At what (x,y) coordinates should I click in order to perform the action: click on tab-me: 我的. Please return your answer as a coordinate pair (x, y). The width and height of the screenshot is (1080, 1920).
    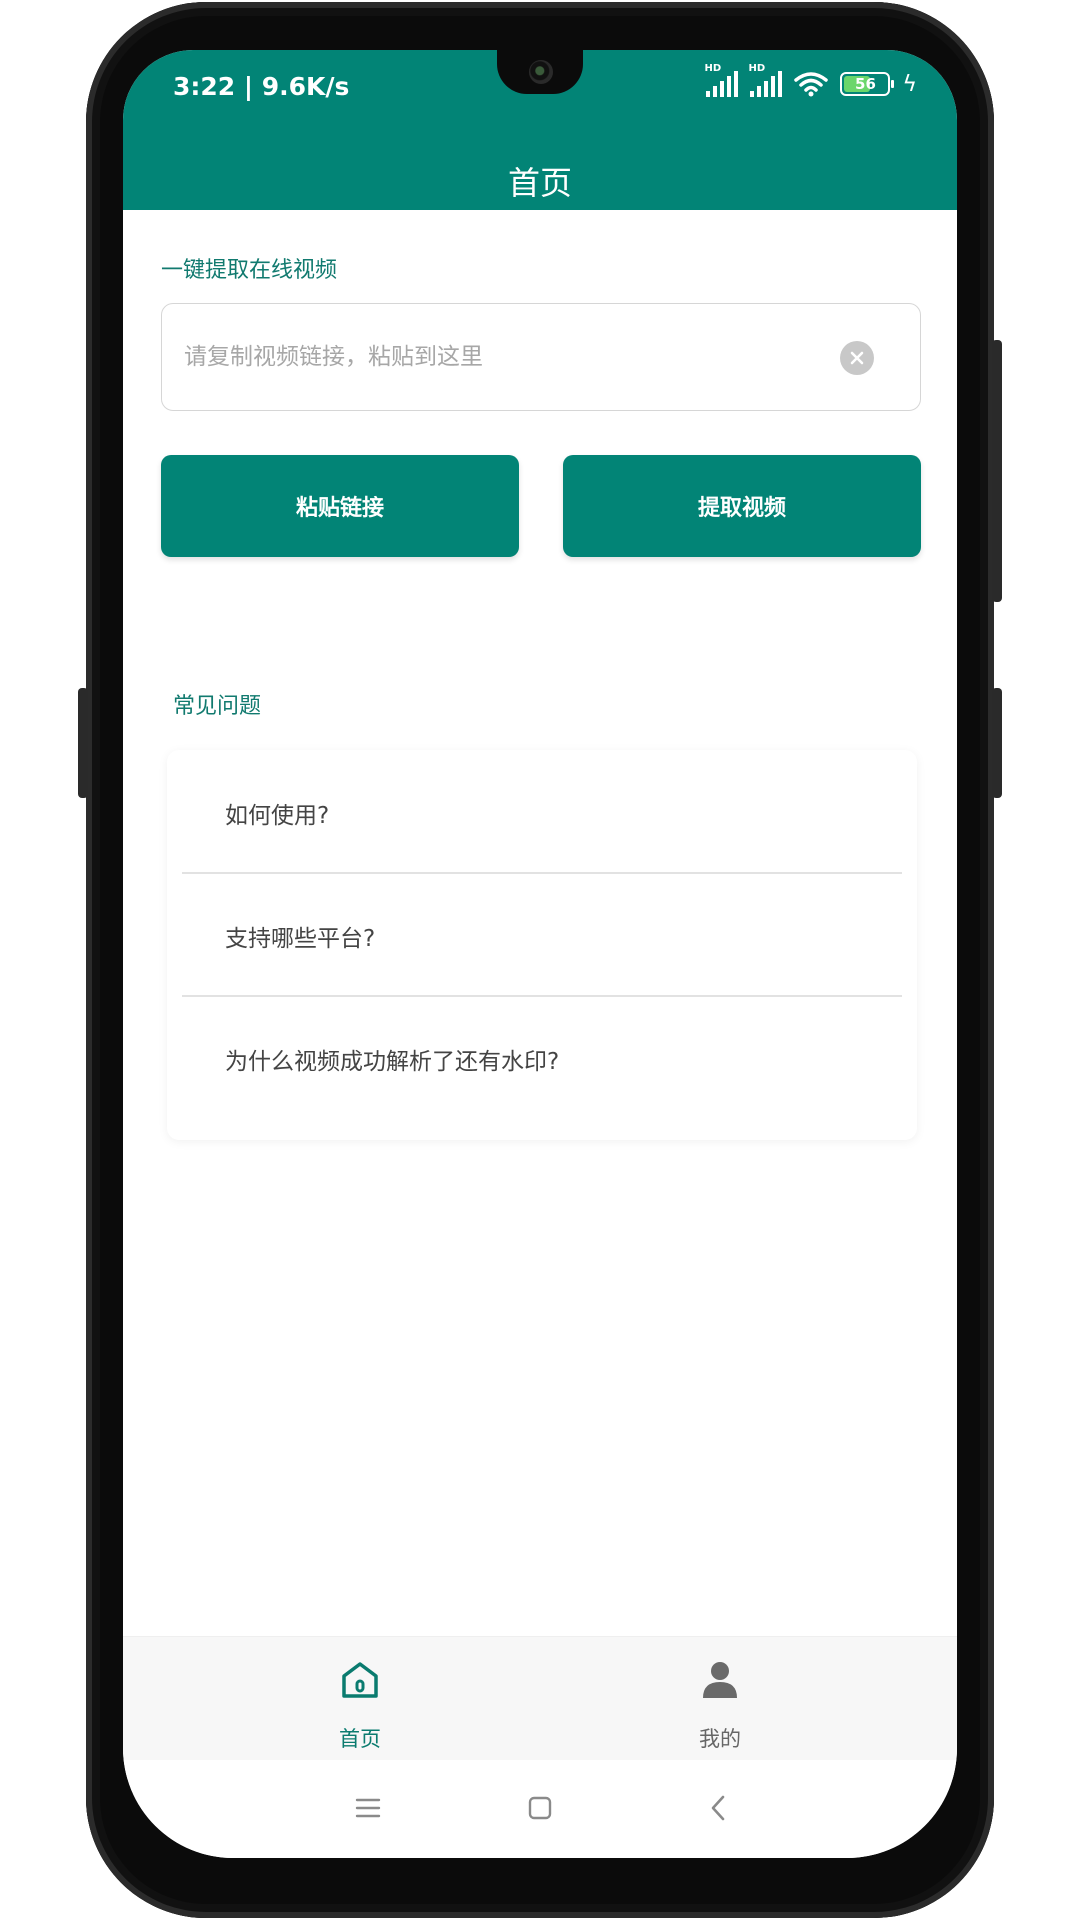
    Looking at the image, I should click on (720, 1699).